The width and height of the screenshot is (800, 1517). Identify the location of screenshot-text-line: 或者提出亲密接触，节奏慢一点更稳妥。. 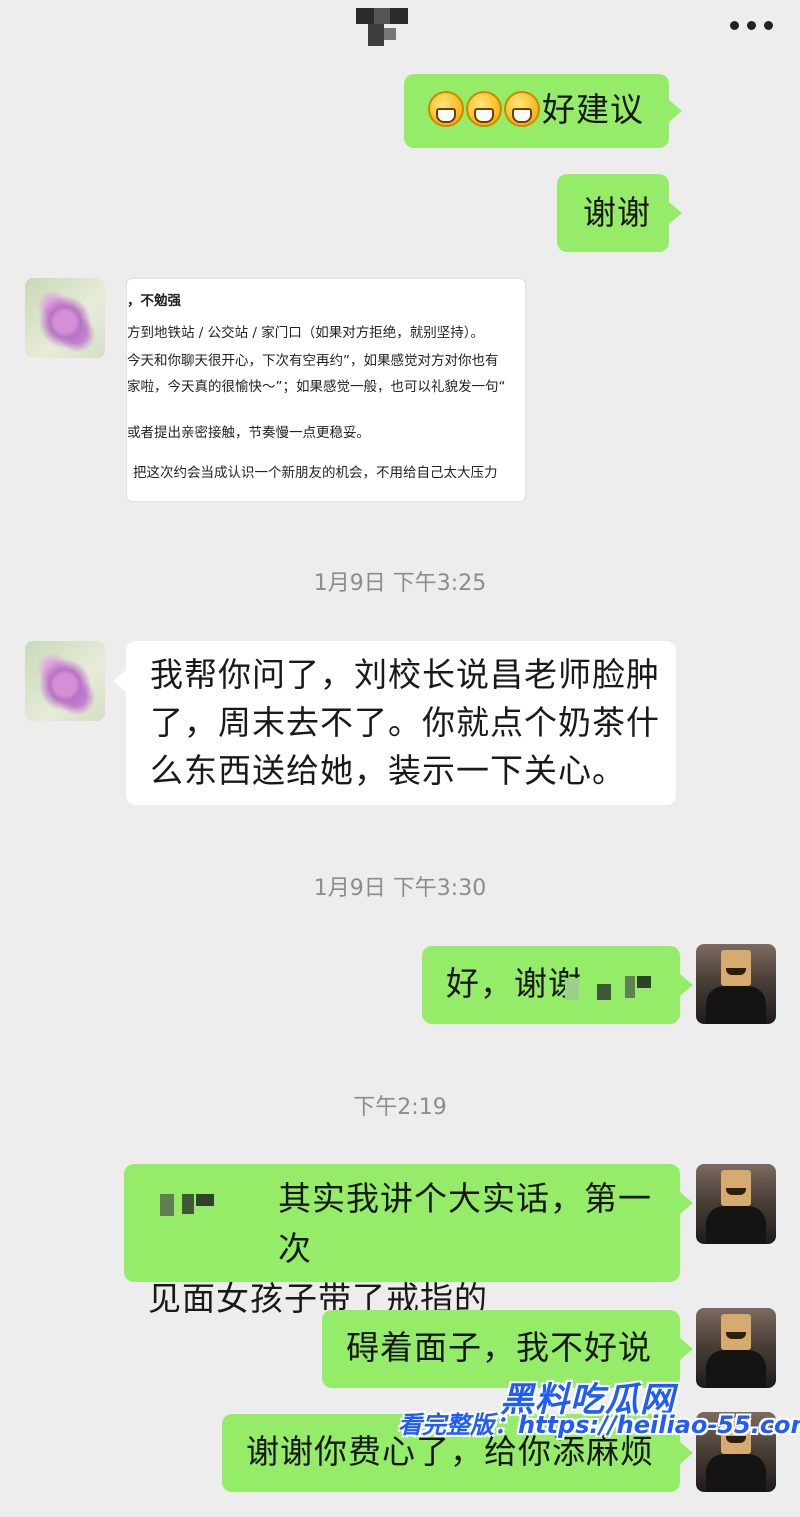
(248, 433).